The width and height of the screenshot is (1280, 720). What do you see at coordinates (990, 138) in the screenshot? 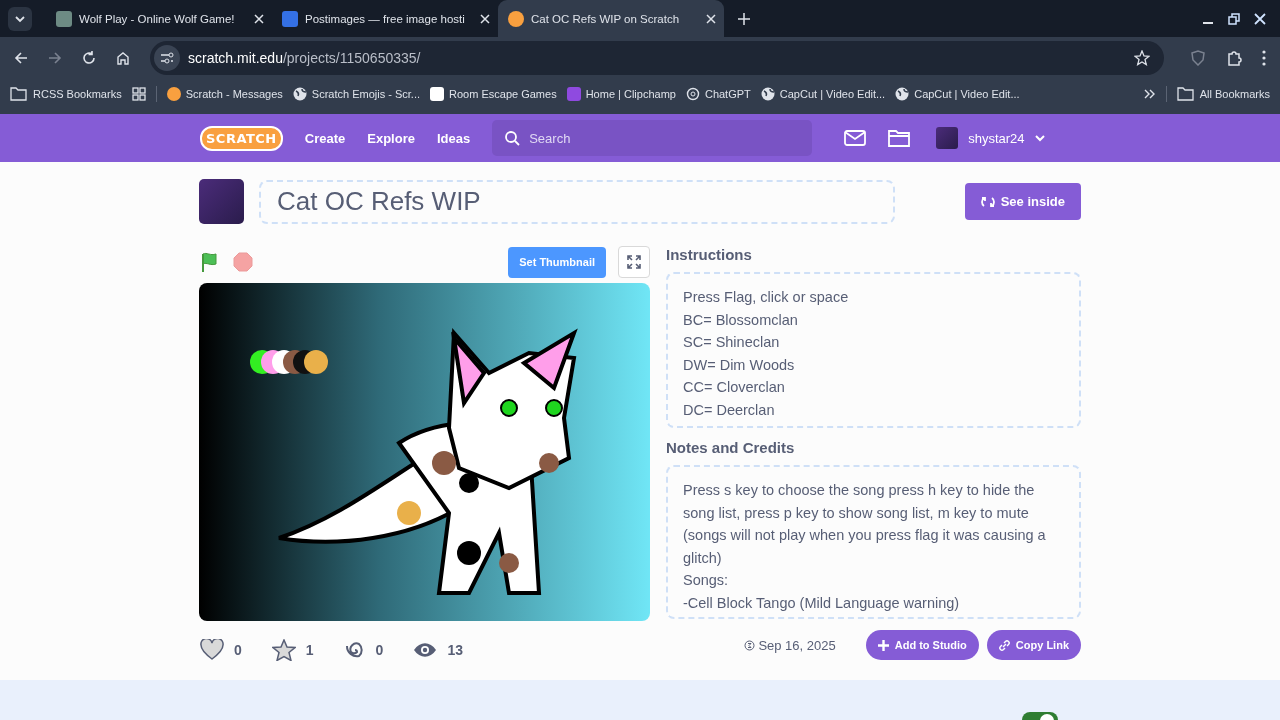
I see `account-menu: shystar24` at bounding box center [990, 138].